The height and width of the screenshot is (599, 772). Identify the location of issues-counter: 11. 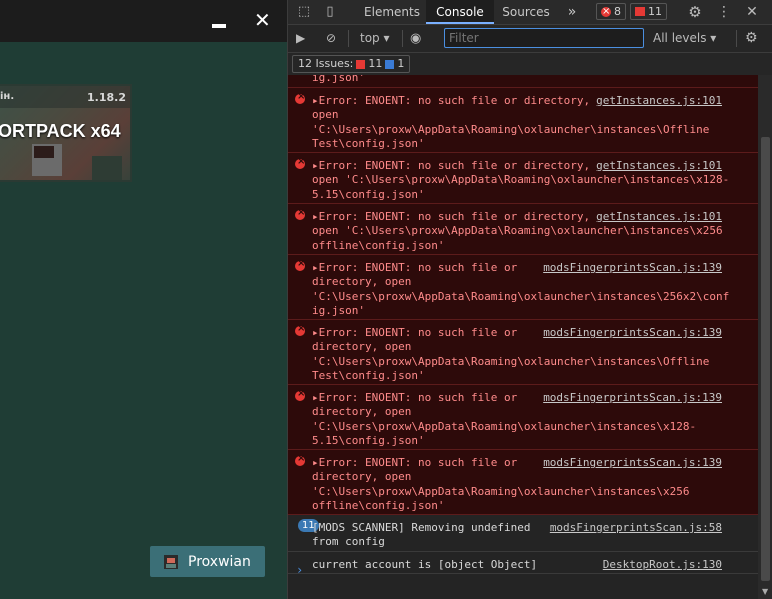
(648, 11).